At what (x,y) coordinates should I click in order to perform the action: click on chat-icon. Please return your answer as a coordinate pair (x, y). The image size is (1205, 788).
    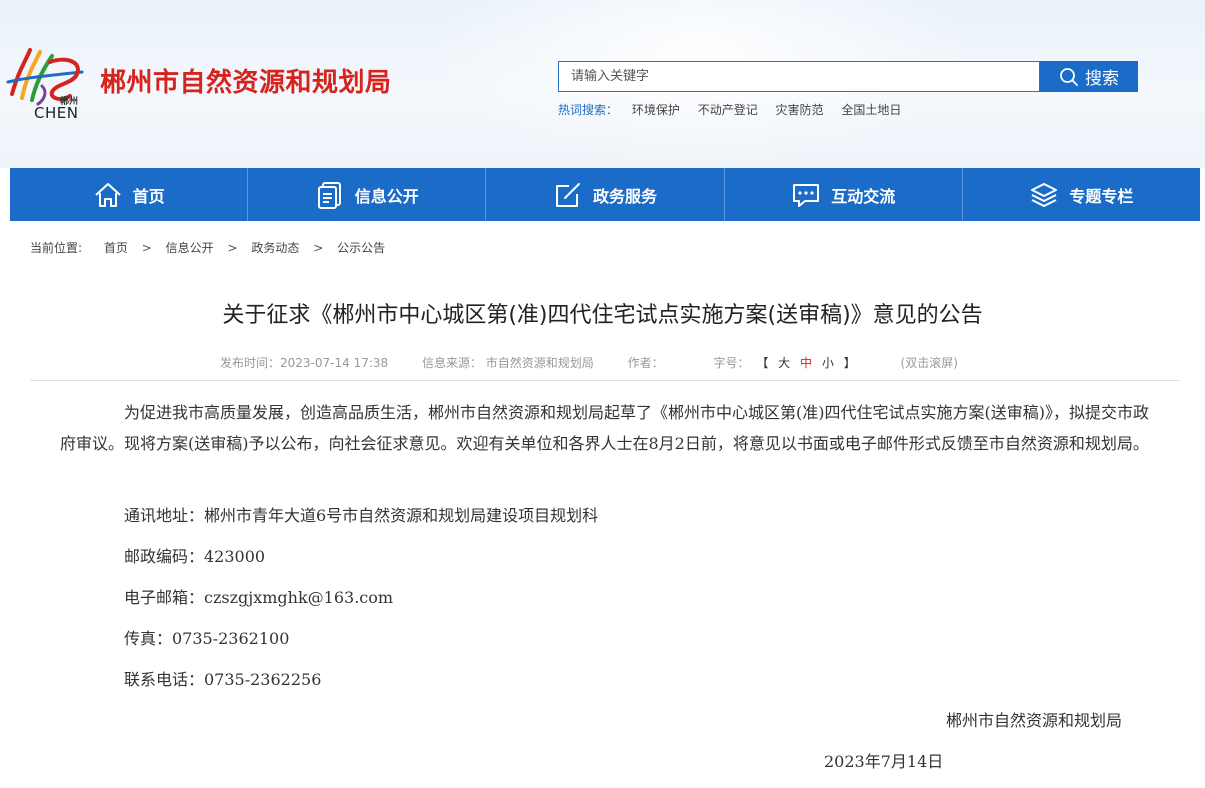
    Looking at the image, I should click on (806, 195).